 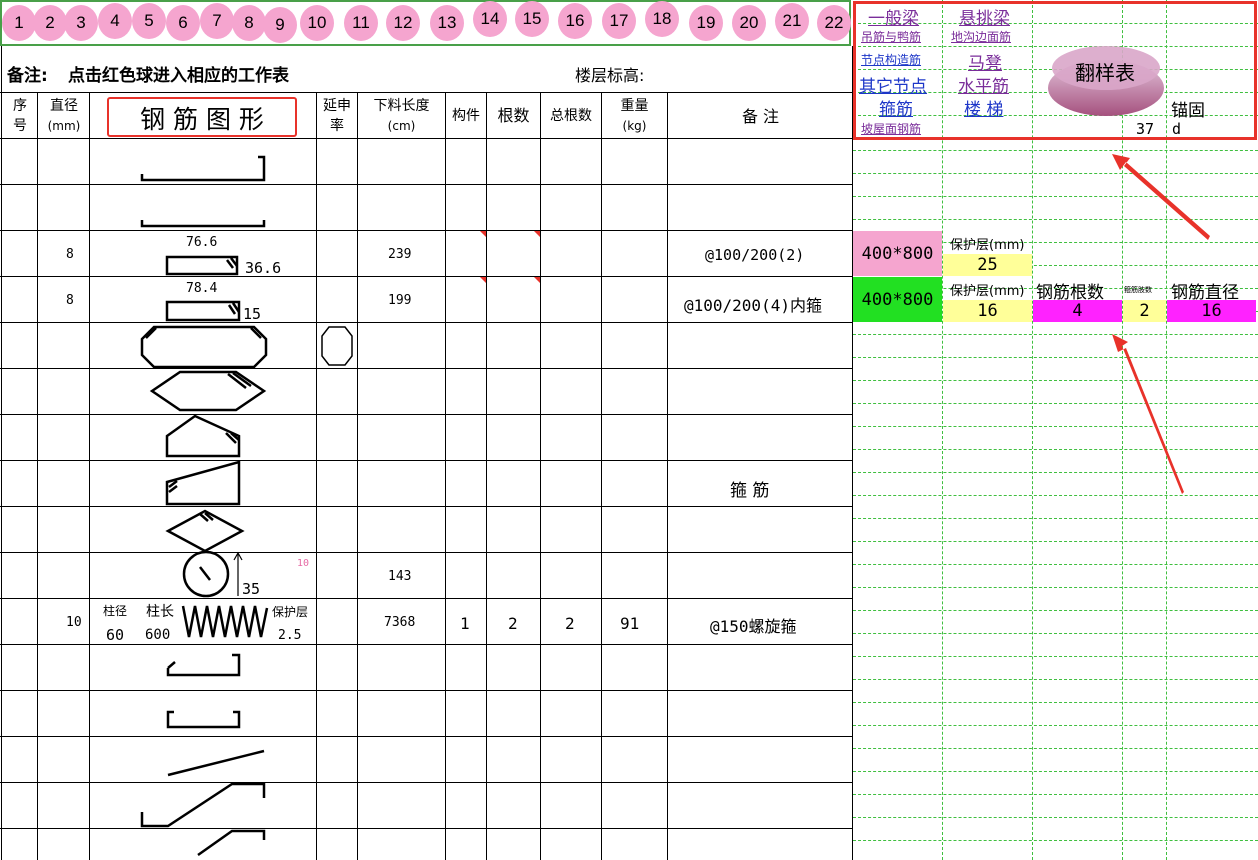 What do you see at coordinates (513, 623) in the screenshot?
I see `row11-count: 2` at bounding box center [513, 623].